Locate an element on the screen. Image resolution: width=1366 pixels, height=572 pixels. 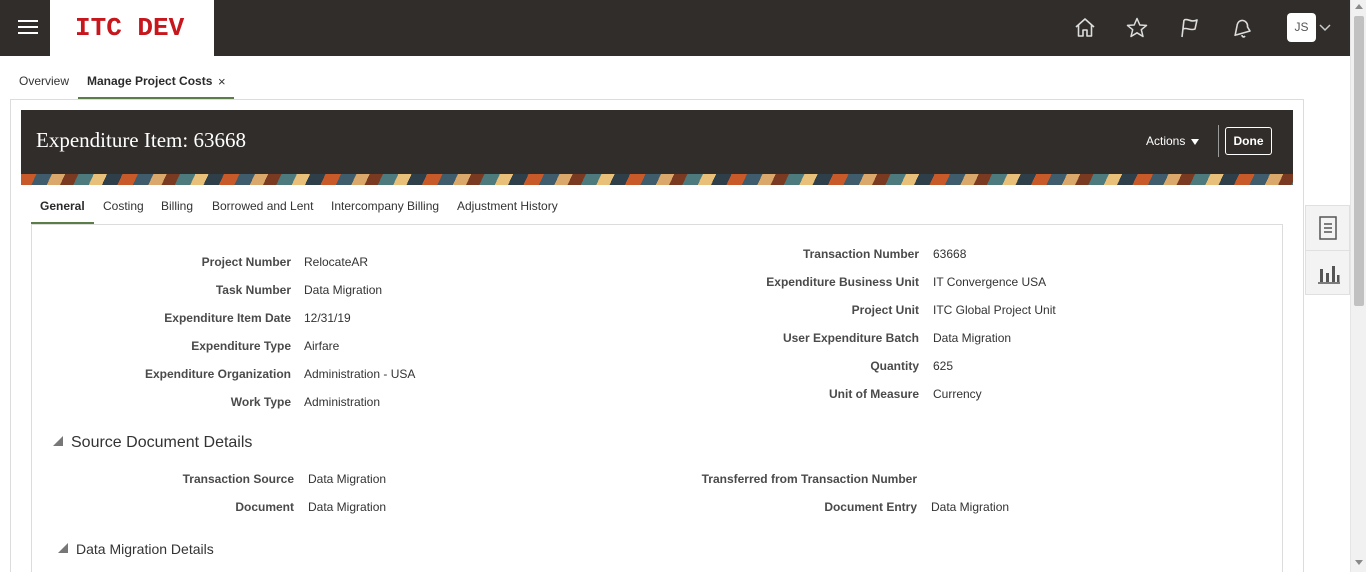
notifications-bell-icon is located at coordinates (1242, 28).